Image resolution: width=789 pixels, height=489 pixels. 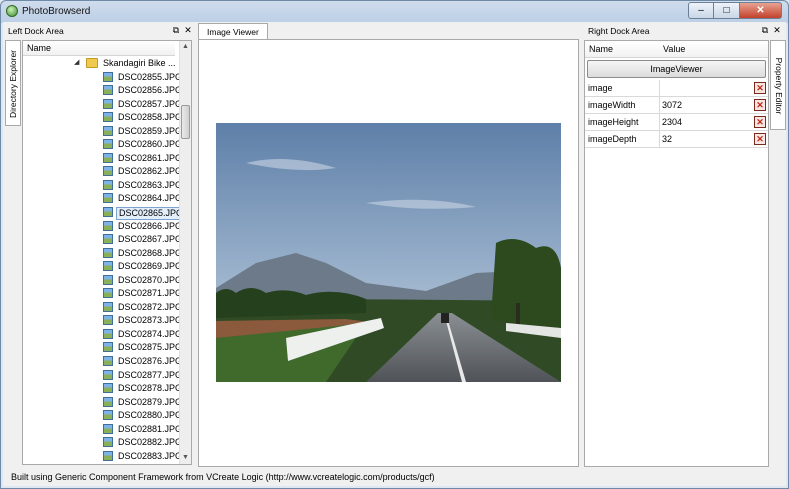 I want to click on file-label: DSC02872.JPG, so click(x=150, y=306).